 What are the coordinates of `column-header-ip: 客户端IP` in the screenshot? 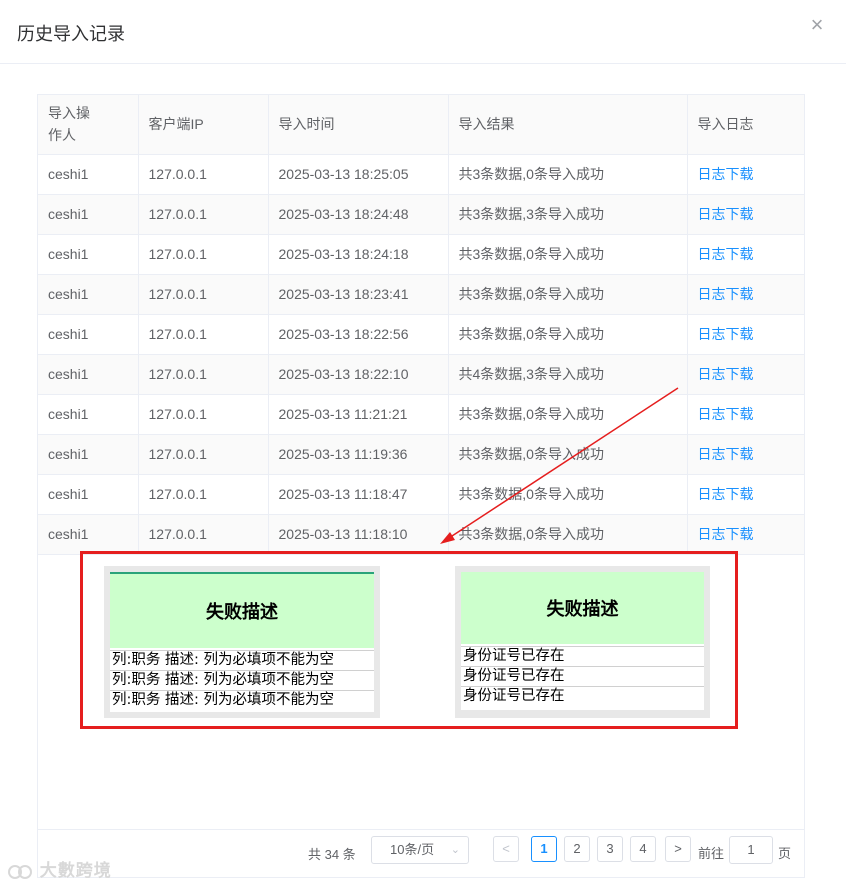 It's located at (203, 125).